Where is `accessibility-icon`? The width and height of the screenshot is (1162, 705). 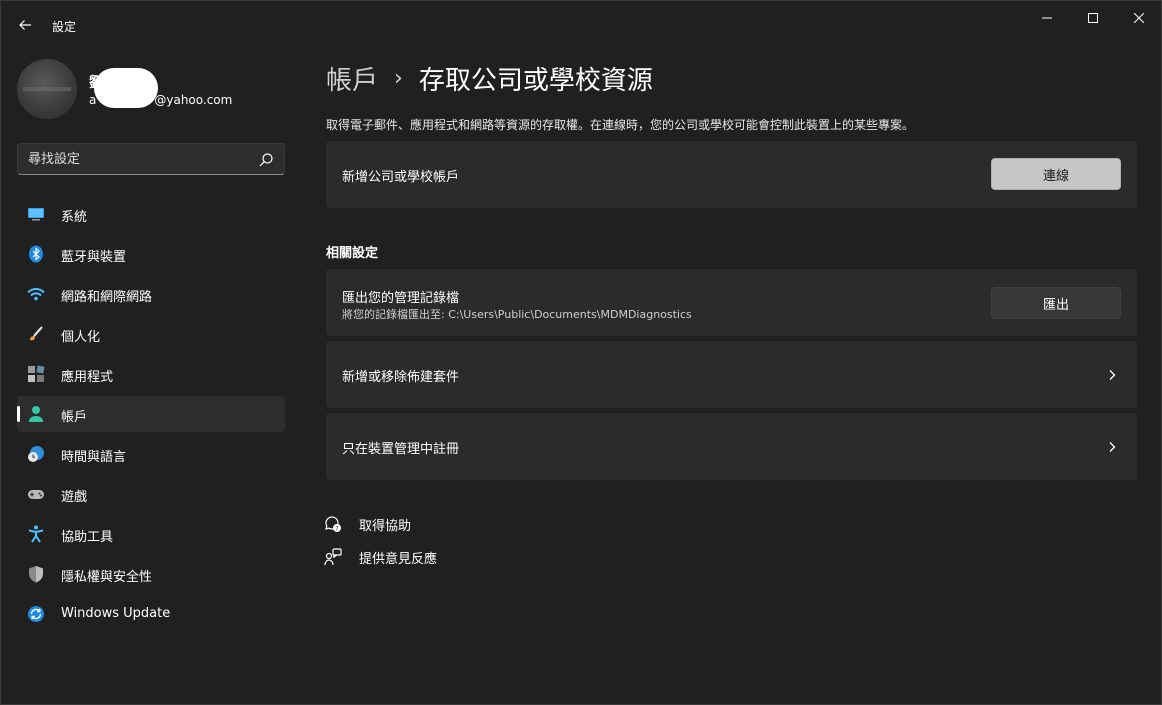
accessibility-icon is located at coordinates (36, 534).